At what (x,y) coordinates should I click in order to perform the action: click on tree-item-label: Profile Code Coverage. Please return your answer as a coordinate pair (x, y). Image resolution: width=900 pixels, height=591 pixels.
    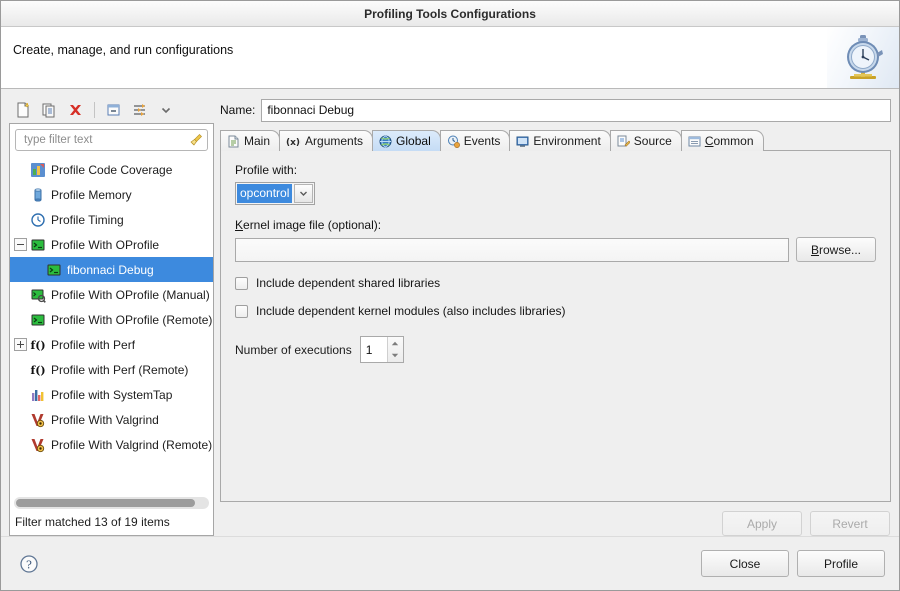
    Looking at the image, I should click on (112, 169).